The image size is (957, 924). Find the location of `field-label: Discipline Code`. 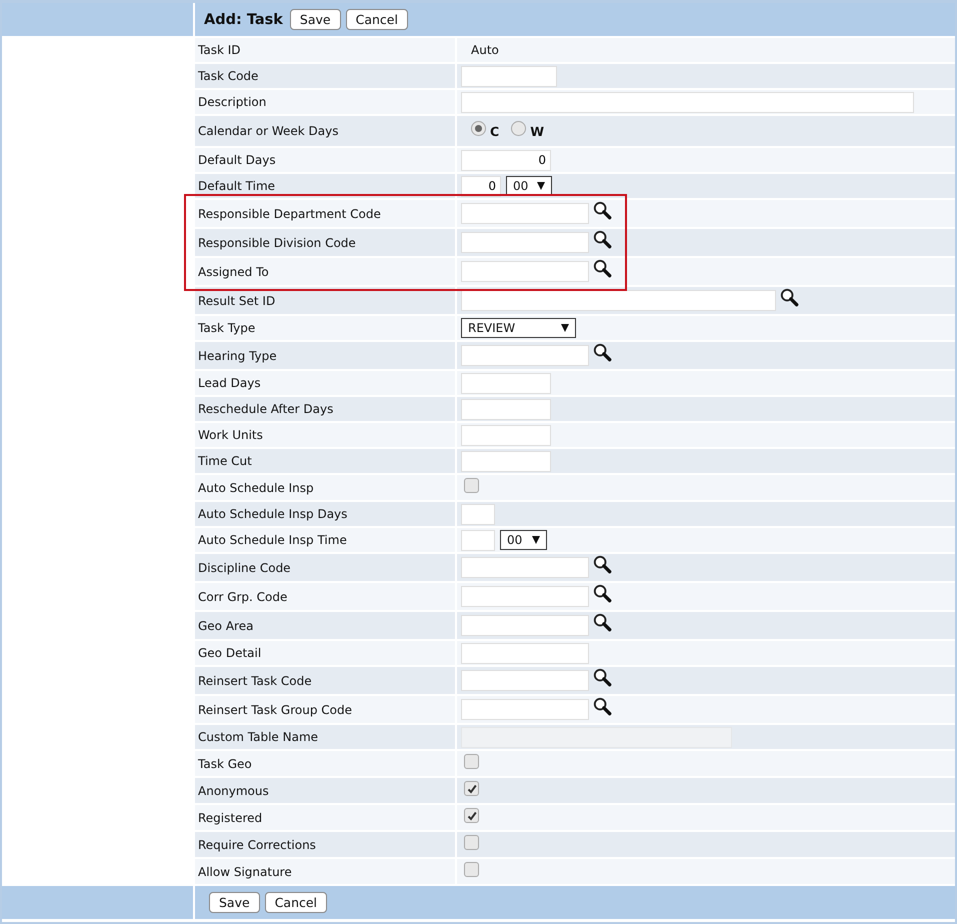

field-label: Discipline Code is located at coordinates (326, 567).